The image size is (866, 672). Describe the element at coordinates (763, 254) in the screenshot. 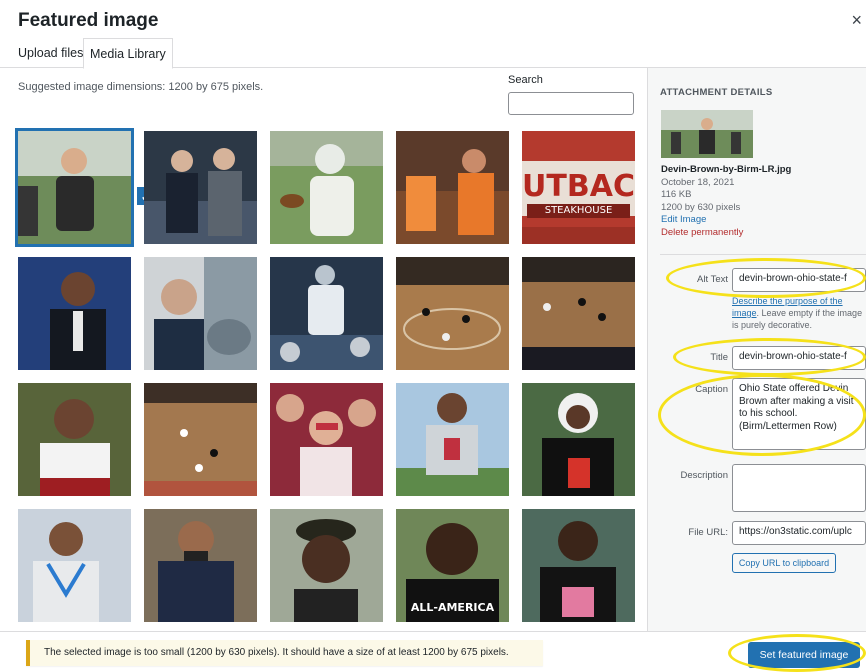

I see `sidebar-divider` at that location.